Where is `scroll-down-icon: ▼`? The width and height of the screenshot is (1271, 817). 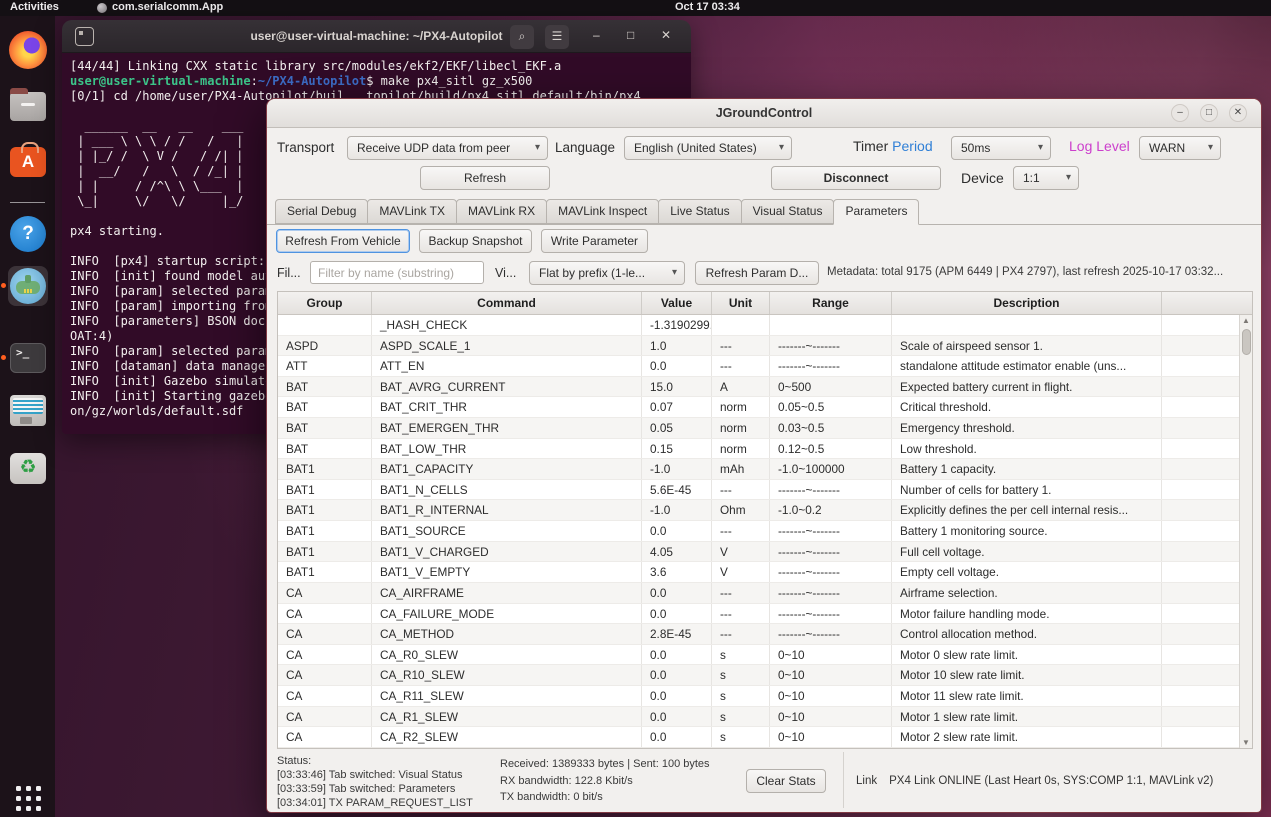
scroll-down-icon: ▼ is located at coordinates (1246, 742).